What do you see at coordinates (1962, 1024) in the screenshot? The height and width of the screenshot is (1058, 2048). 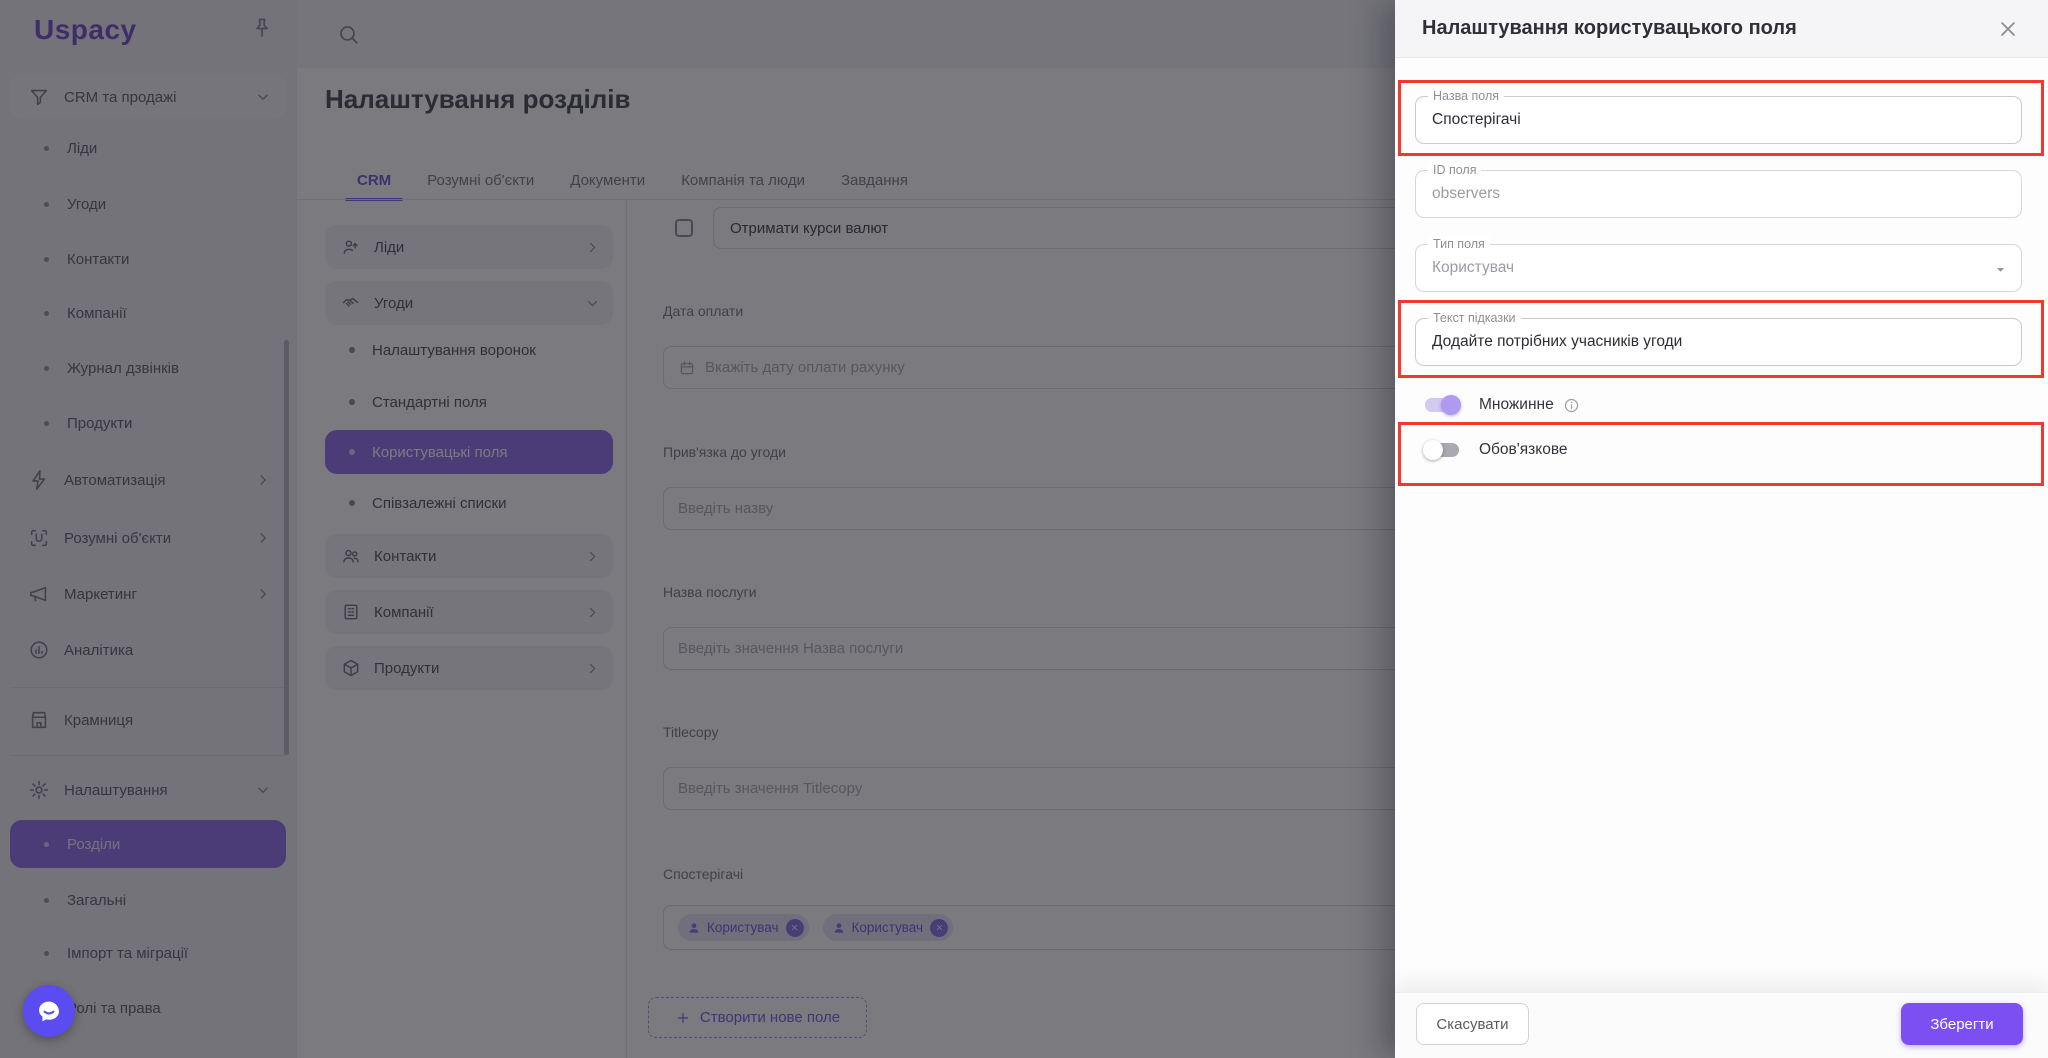 I see `save-button: Зберегти` at bounding box center [1962, 1024].